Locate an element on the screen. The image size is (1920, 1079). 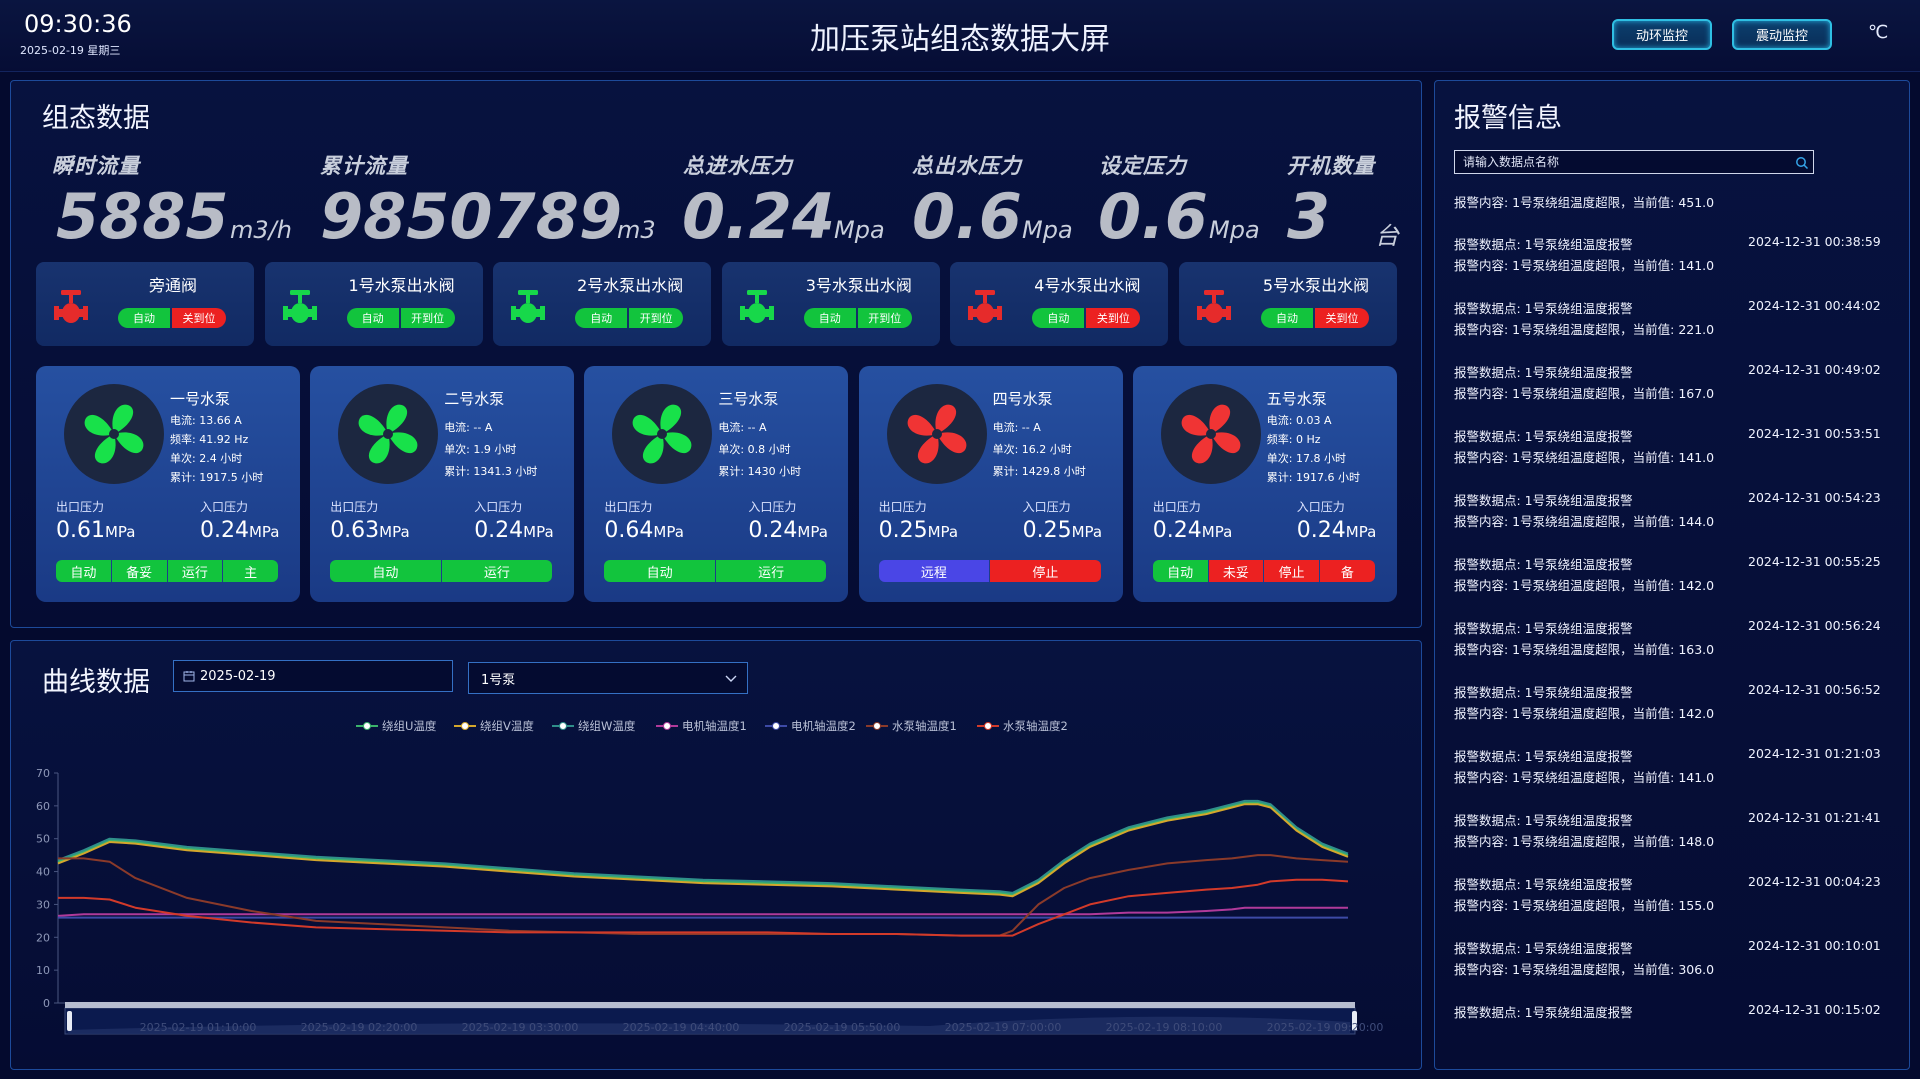
pump-status-button: 远程 is located at coordinates (934, 571).